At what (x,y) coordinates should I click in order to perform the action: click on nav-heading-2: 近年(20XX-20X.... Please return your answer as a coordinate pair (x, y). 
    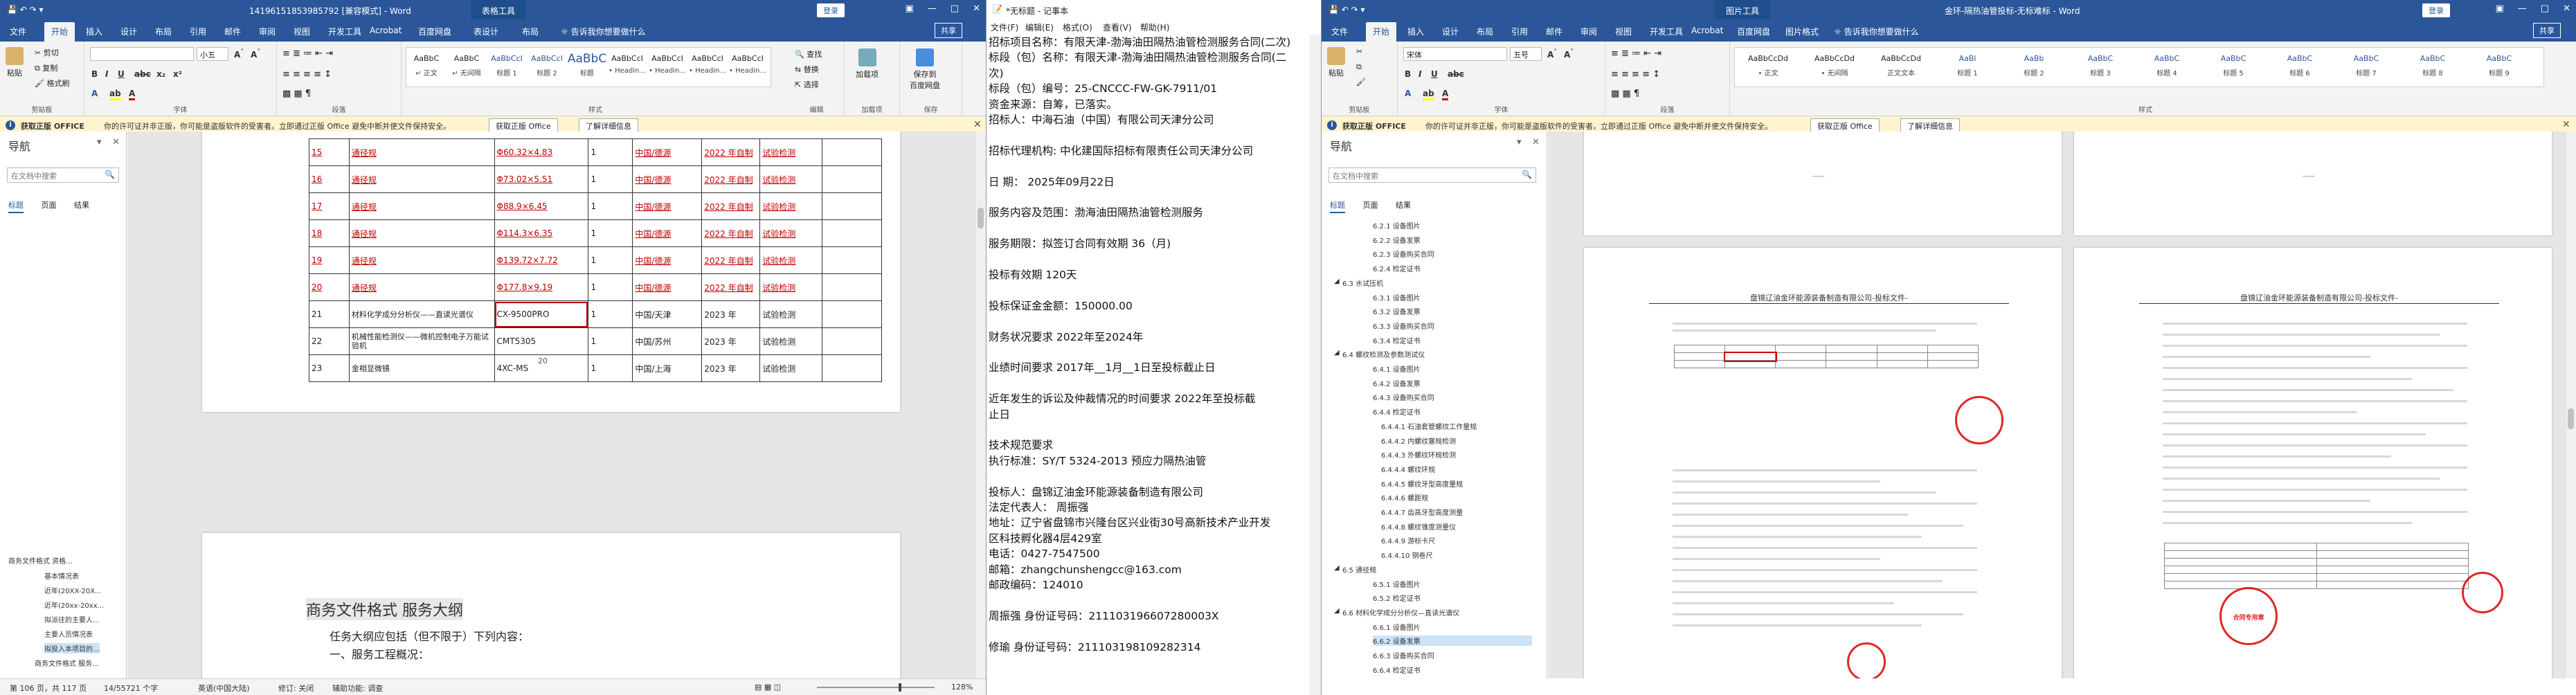
    Looking at the image, I should click on (73, 590).